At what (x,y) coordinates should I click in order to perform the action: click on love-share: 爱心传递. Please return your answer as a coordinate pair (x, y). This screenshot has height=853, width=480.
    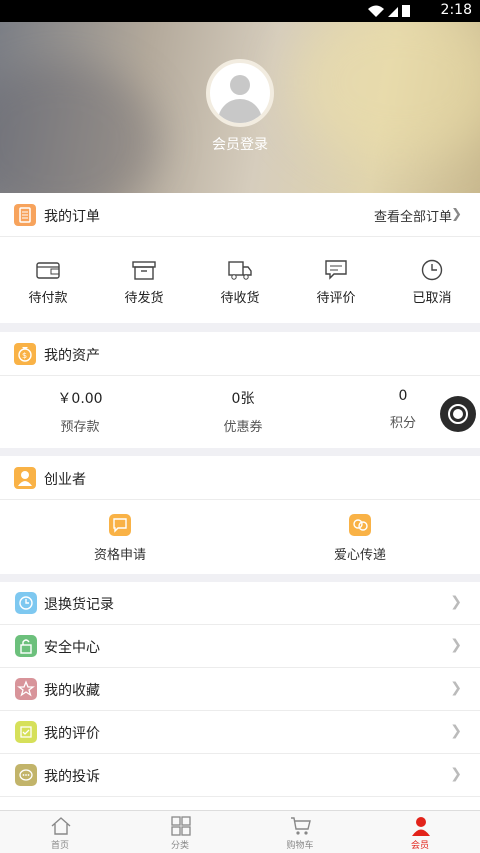
    Looking at the image, I should click on (360, 538).